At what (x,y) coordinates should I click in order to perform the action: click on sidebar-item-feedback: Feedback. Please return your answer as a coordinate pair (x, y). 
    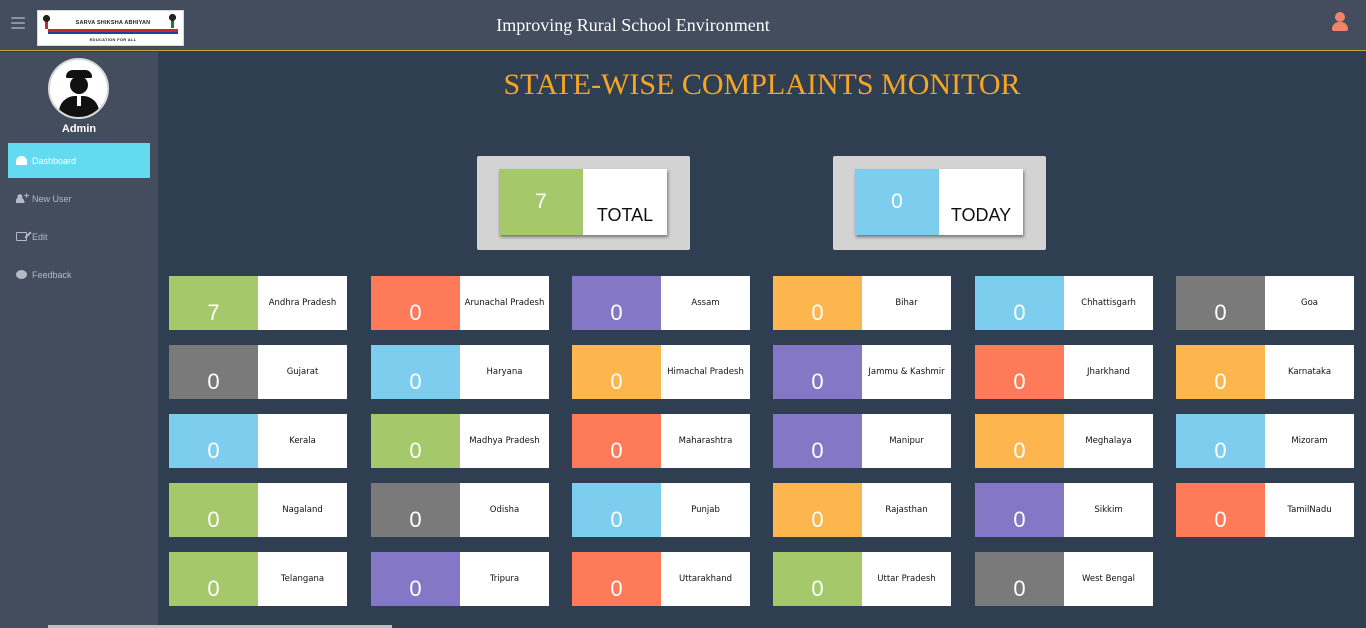
    Looking at the image, I should click on (79, 274).